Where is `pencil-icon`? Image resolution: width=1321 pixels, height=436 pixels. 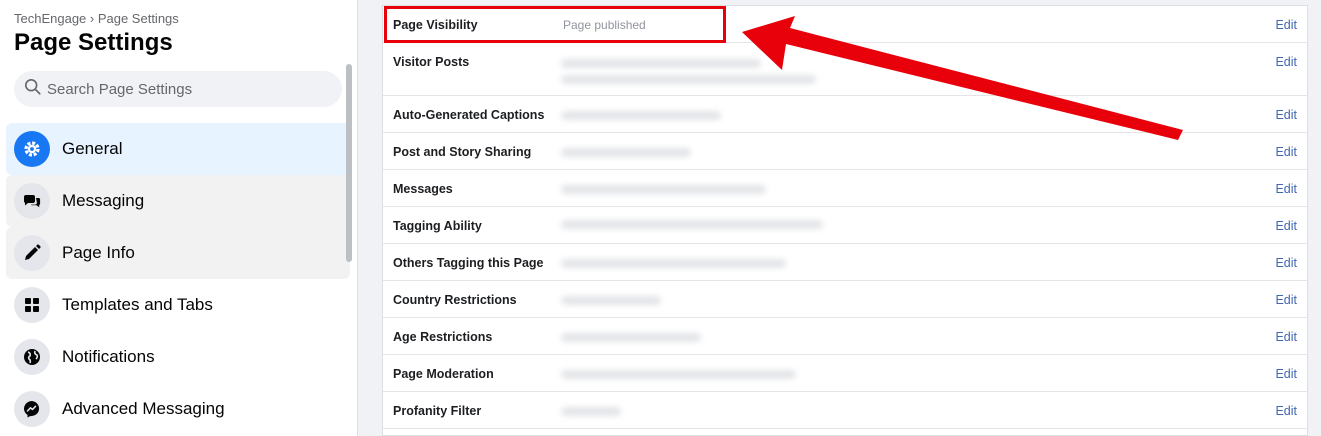 pencil-icon is located at coordinates (32, 253).